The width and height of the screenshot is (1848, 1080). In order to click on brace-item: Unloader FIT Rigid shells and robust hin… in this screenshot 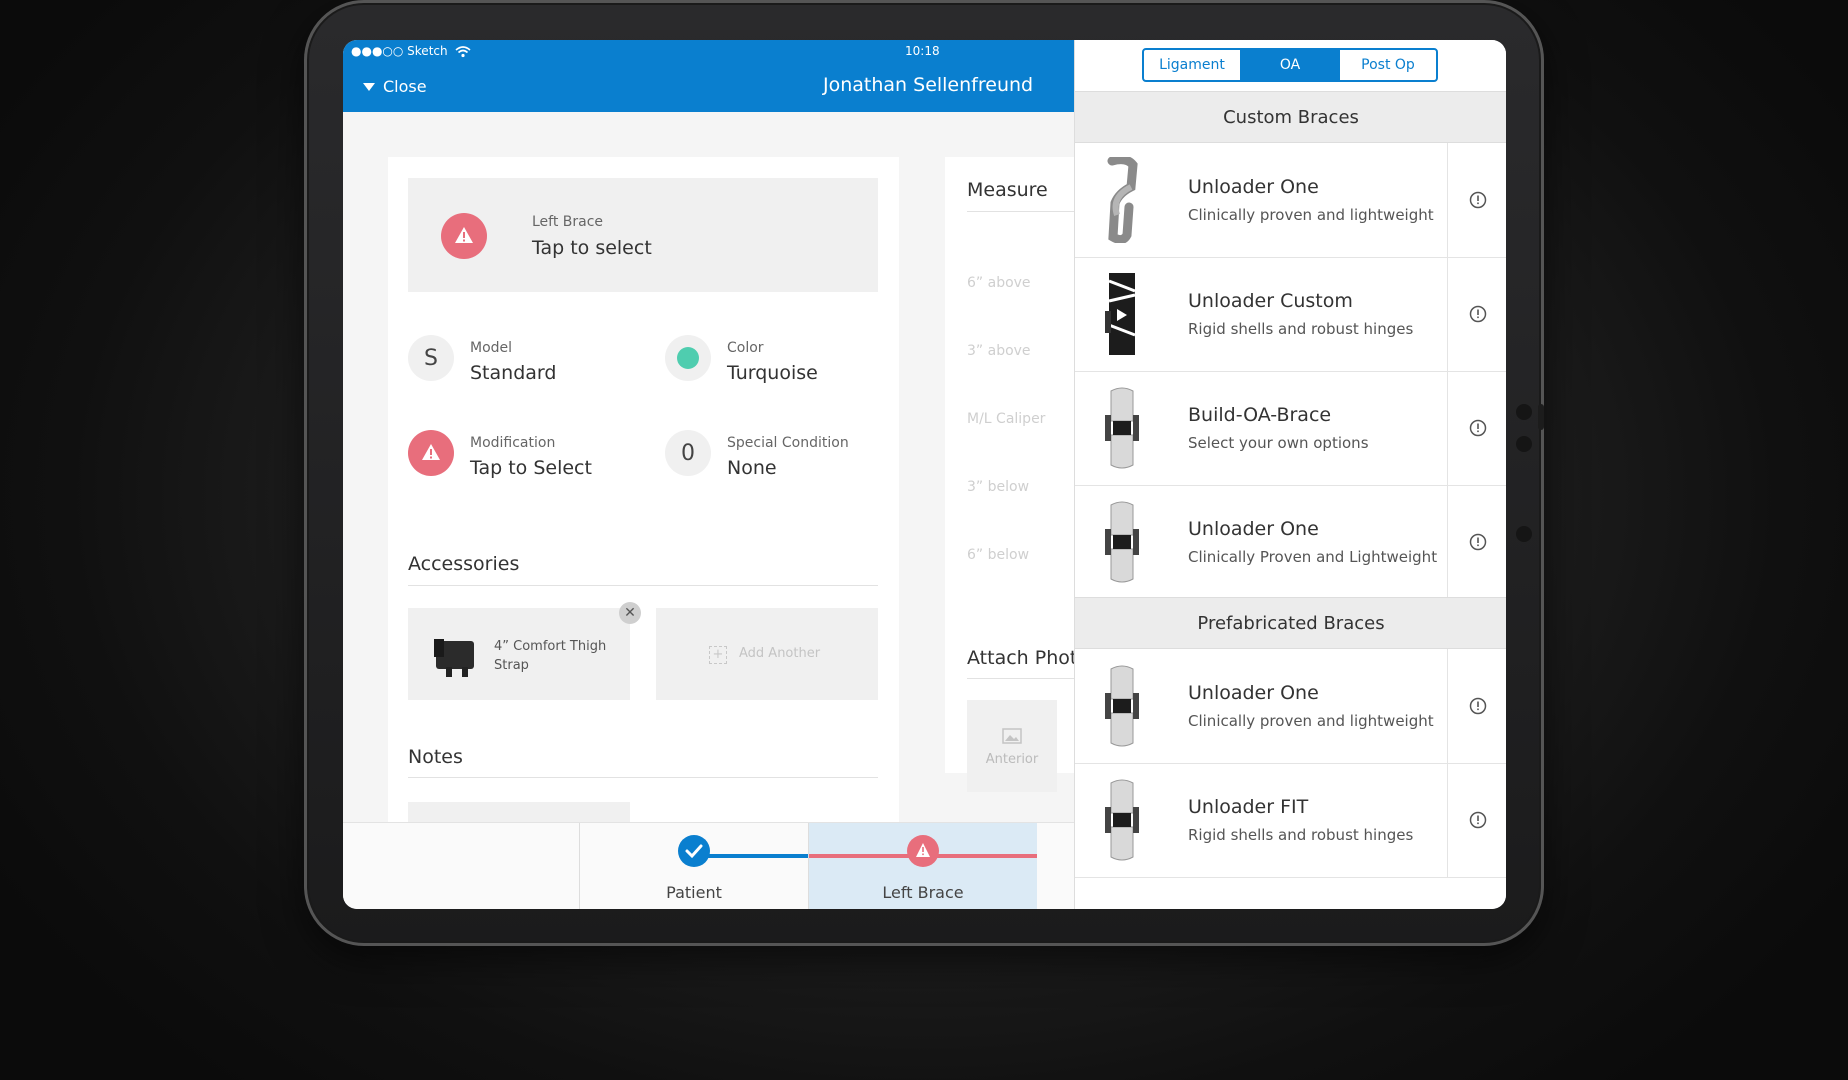, I will do `click(1290, 820)`.